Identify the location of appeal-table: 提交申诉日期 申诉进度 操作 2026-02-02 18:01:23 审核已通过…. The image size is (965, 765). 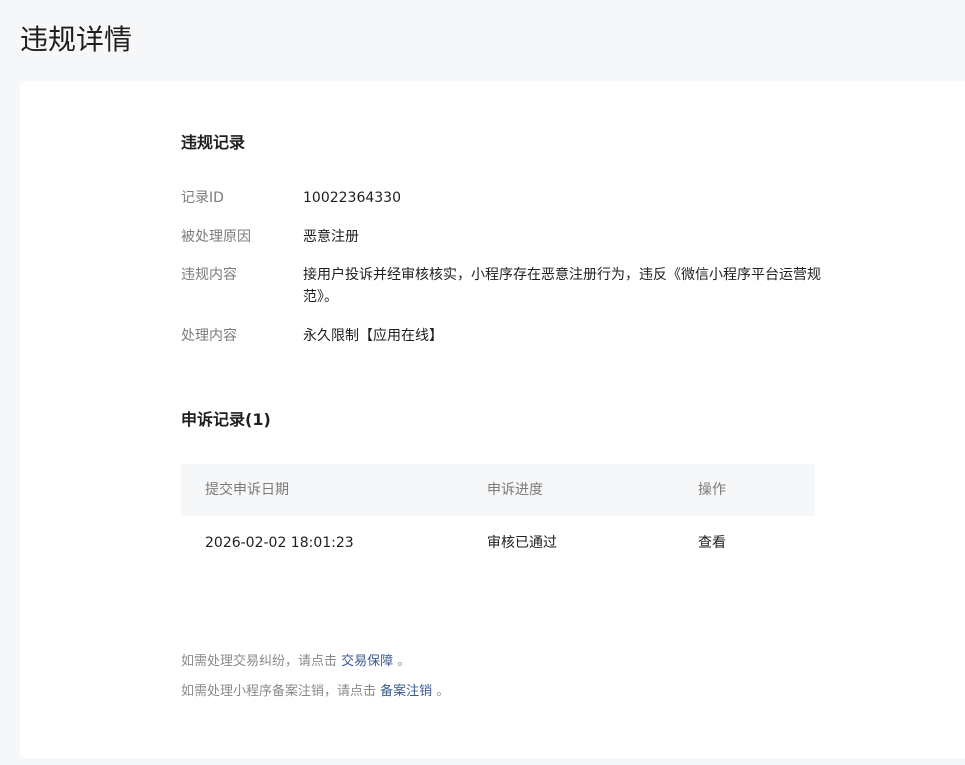
(498, 517).